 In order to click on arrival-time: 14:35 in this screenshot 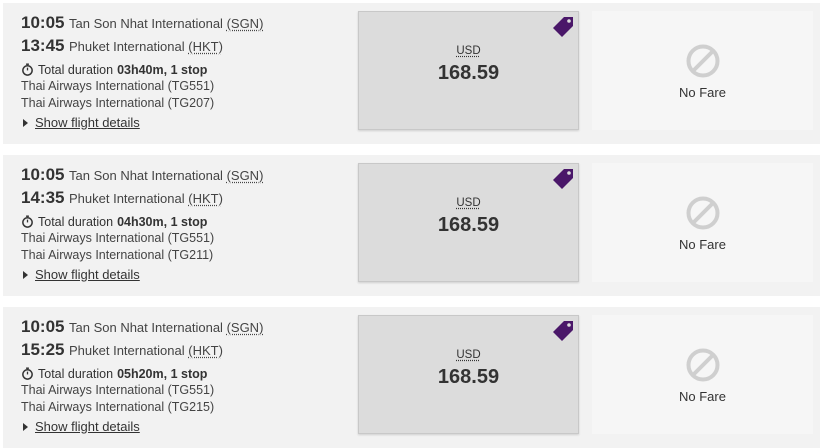, I will do `click(44, 198)`.